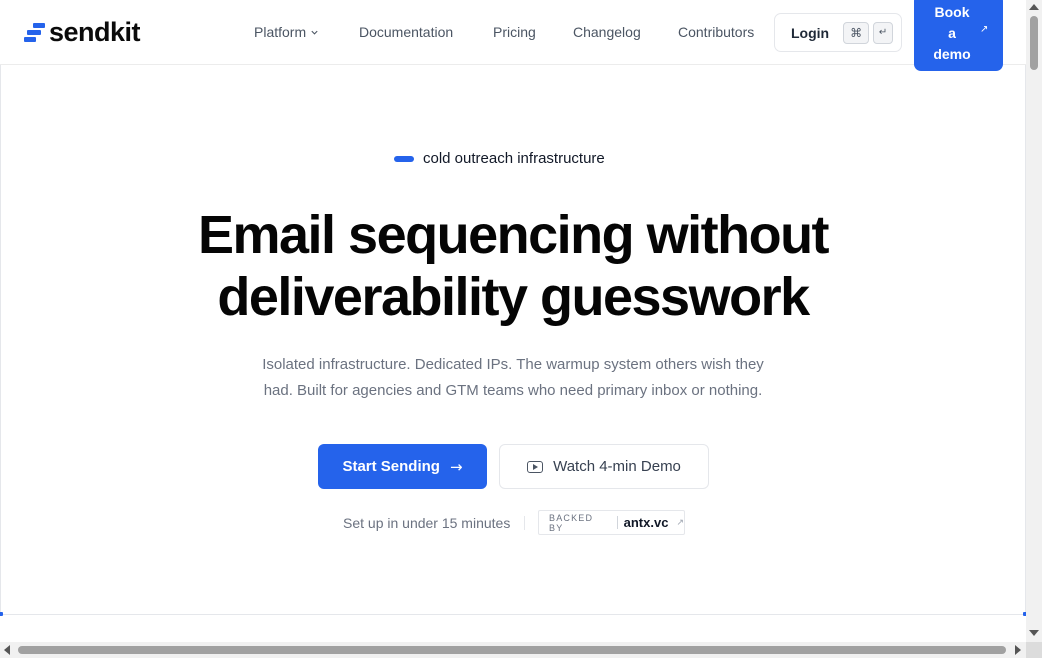  Describe the element at coordinates (514, 32) in the screenshot. I see `nav-pricing: Pricing` at that location.